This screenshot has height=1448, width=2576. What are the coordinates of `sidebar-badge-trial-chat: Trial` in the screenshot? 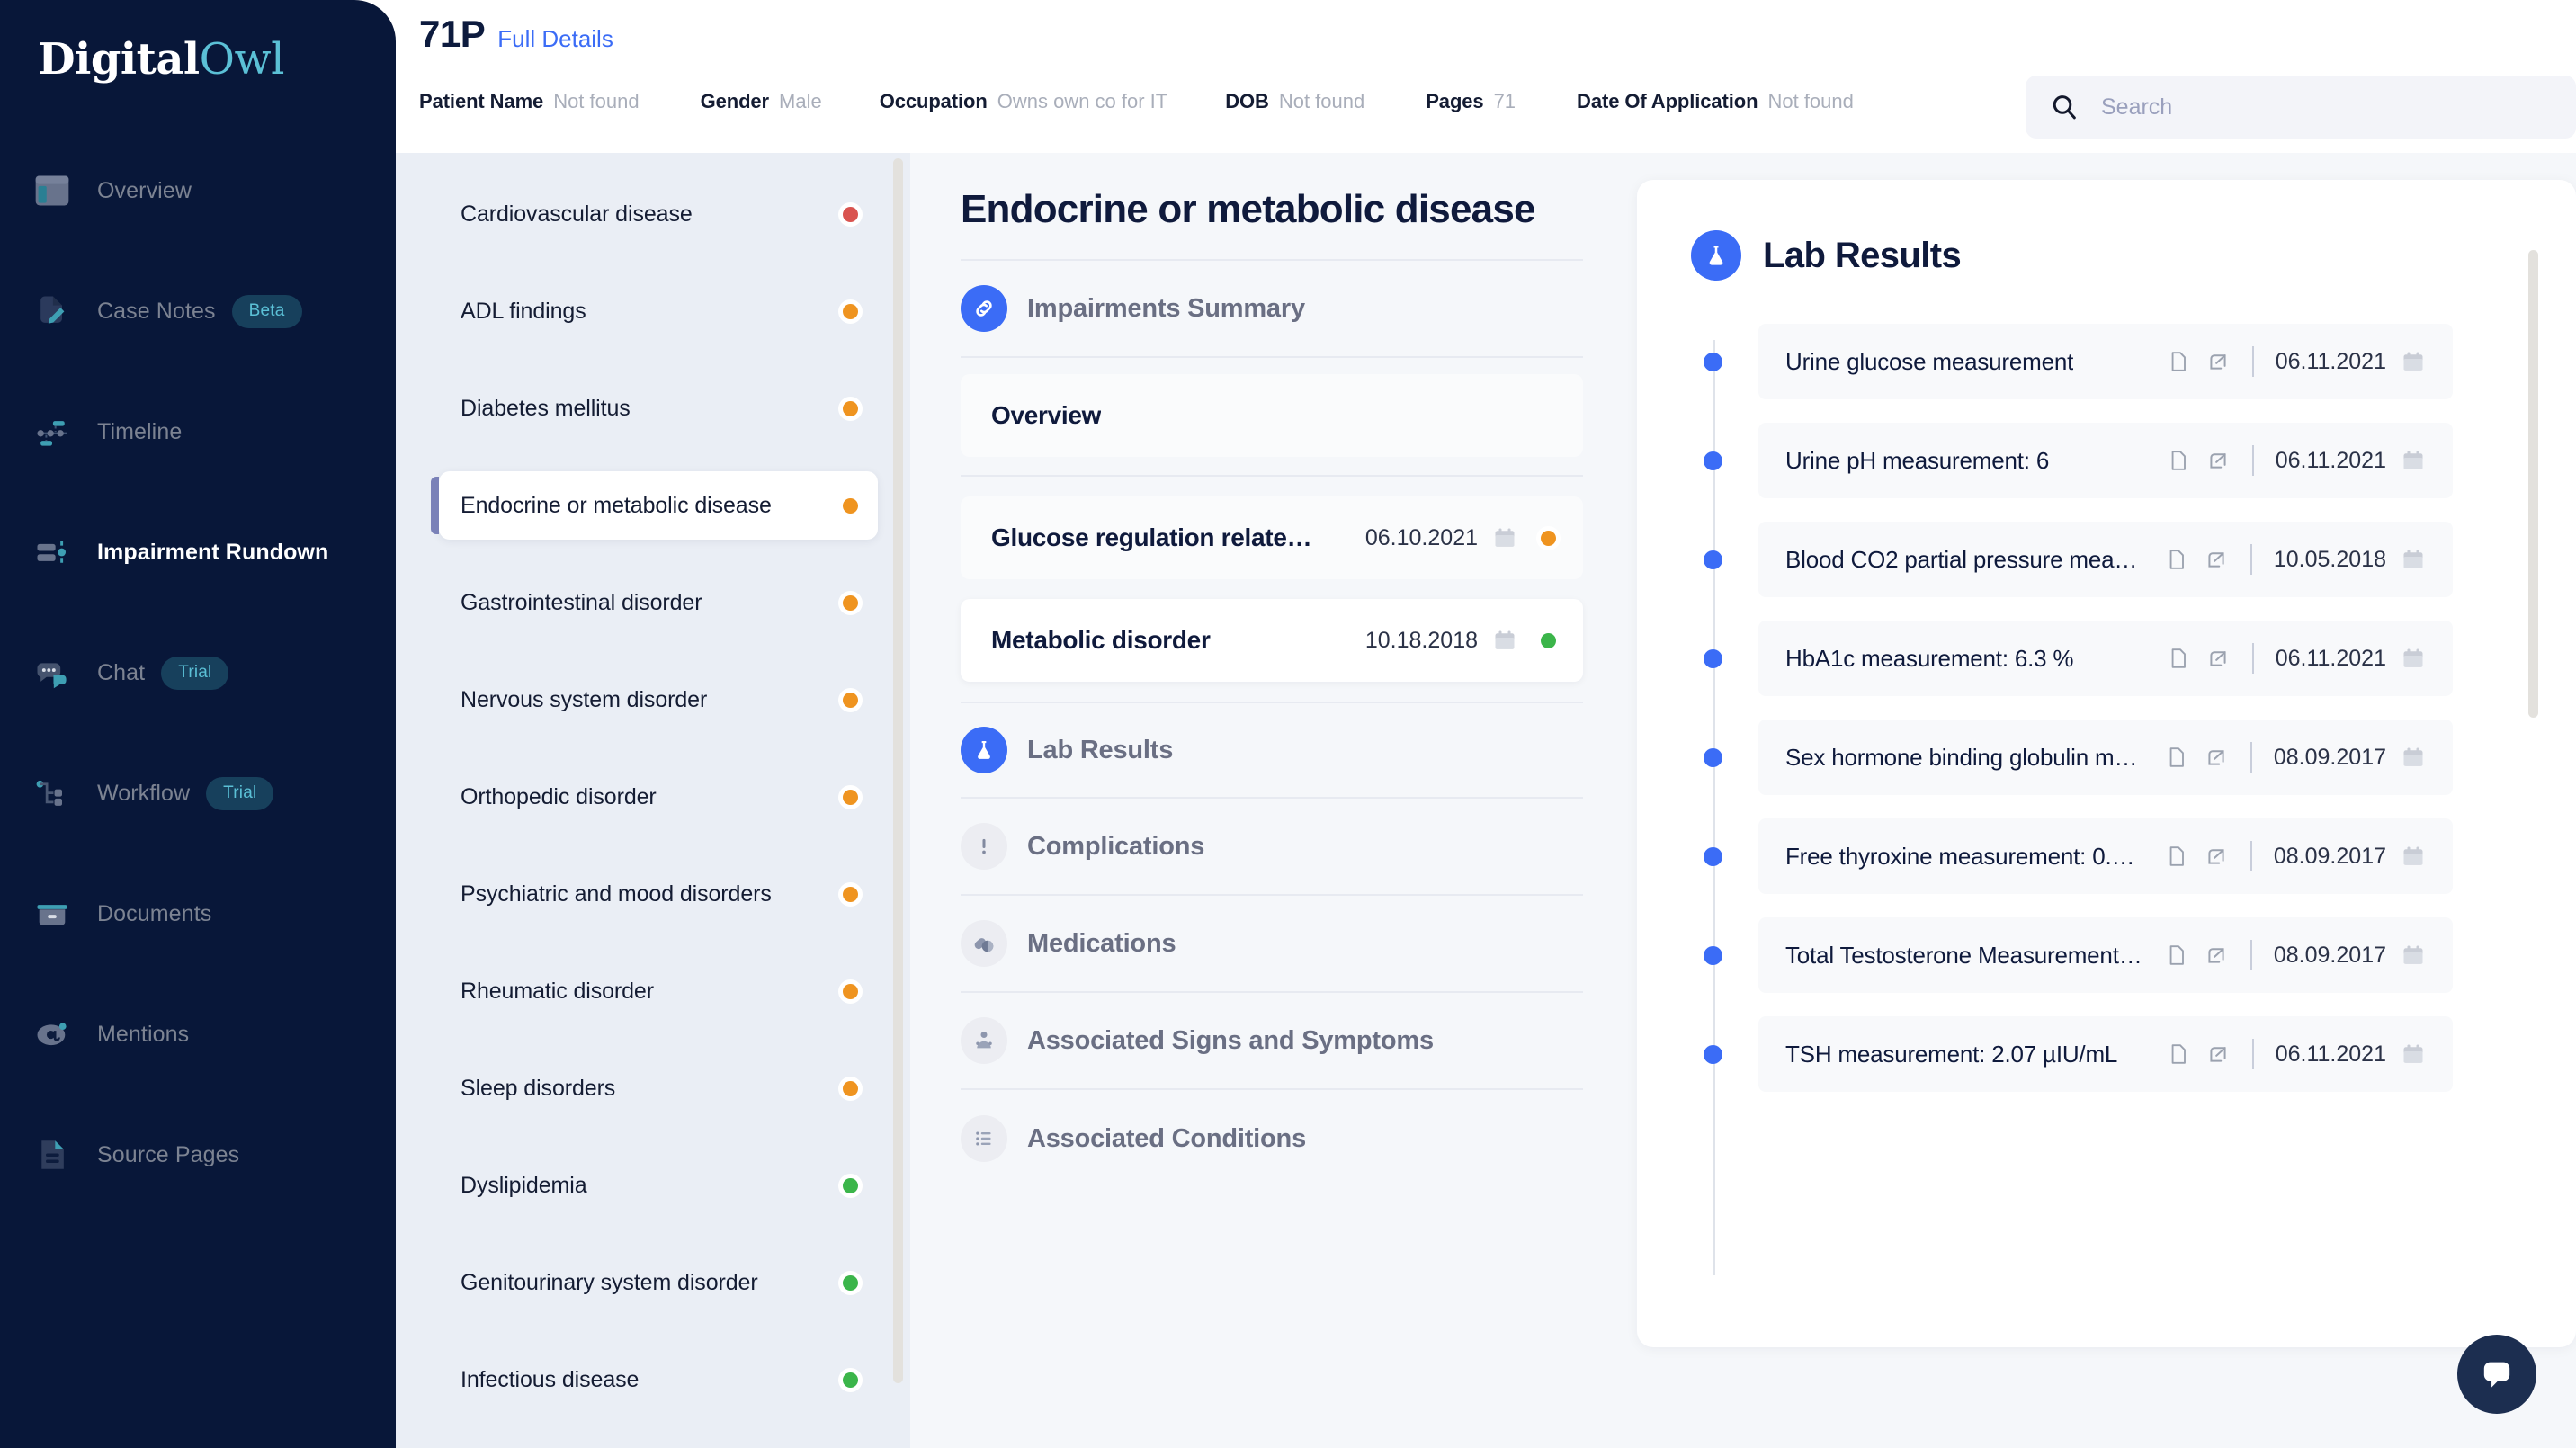 It's located at (195, 673).